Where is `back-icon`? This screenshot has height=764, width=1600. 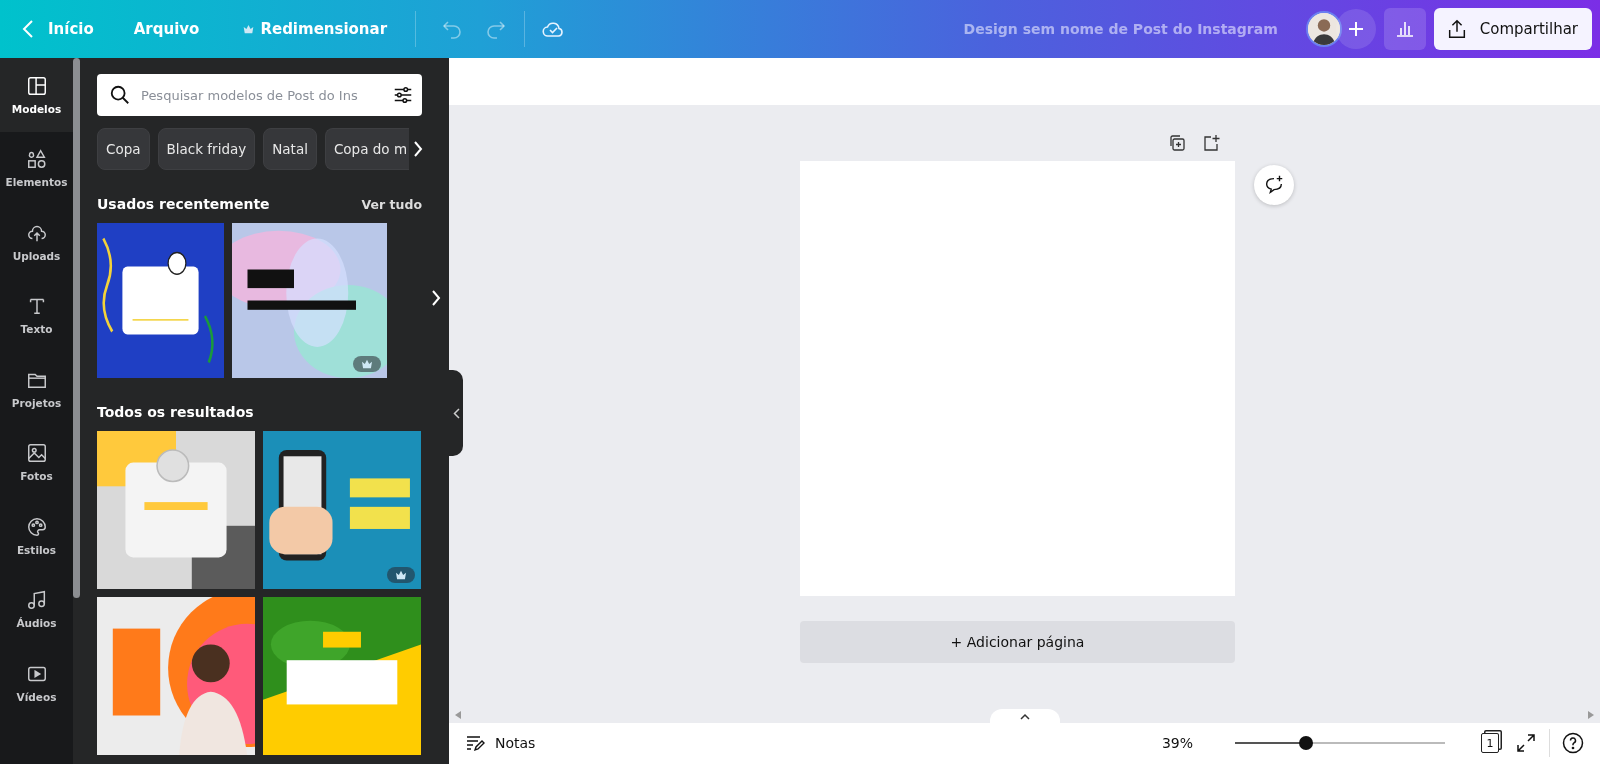 back-icon is located at coordinates (28, 29).